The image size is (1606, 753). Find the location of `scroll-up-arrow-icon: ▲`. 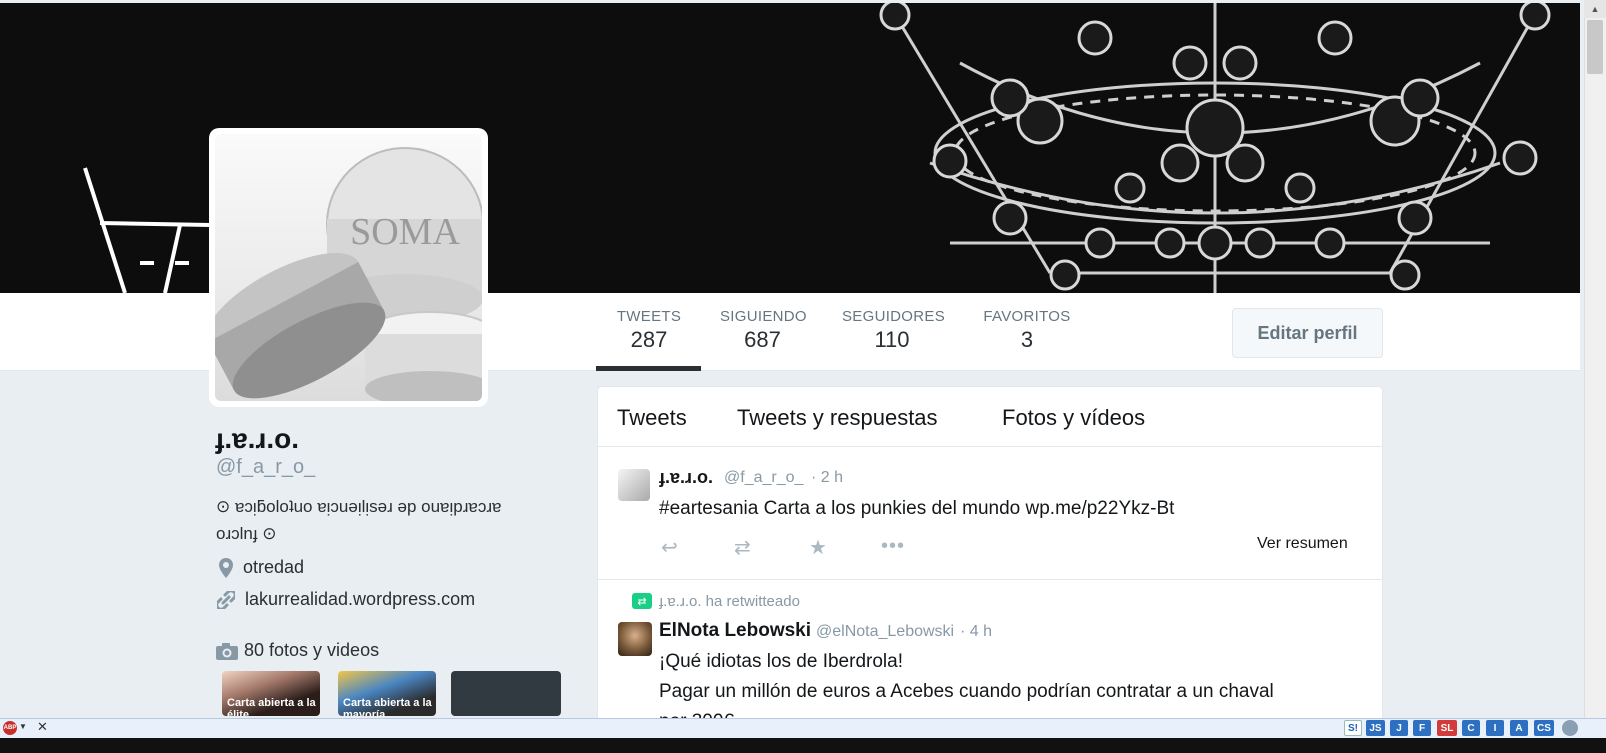

scroll-up-arrow-icon: ▲ is located at coordinates (1595, 9).